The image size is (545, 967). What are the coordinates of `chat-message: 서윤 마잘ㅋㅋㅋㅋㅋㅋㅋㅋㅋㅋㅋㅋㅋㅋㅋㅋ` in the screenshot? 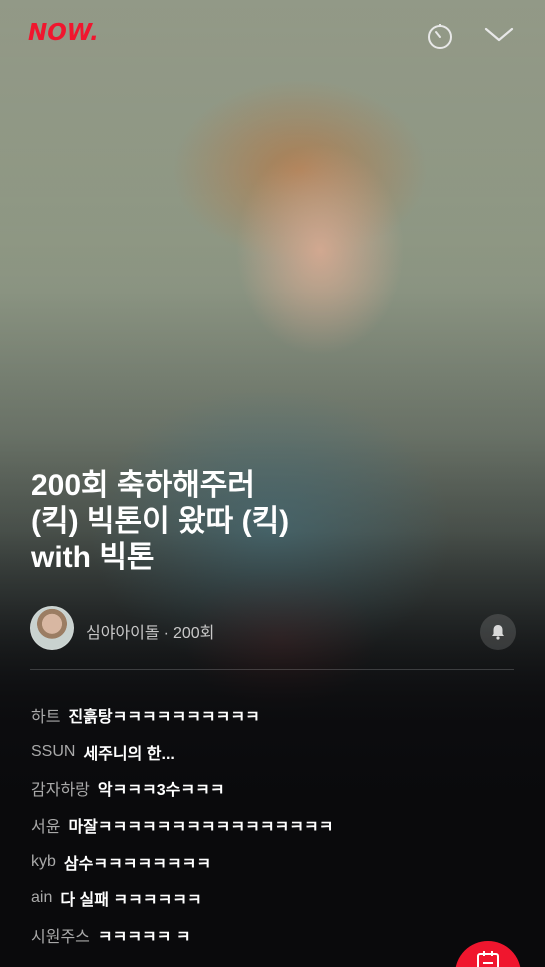 It's located at (276, 825).